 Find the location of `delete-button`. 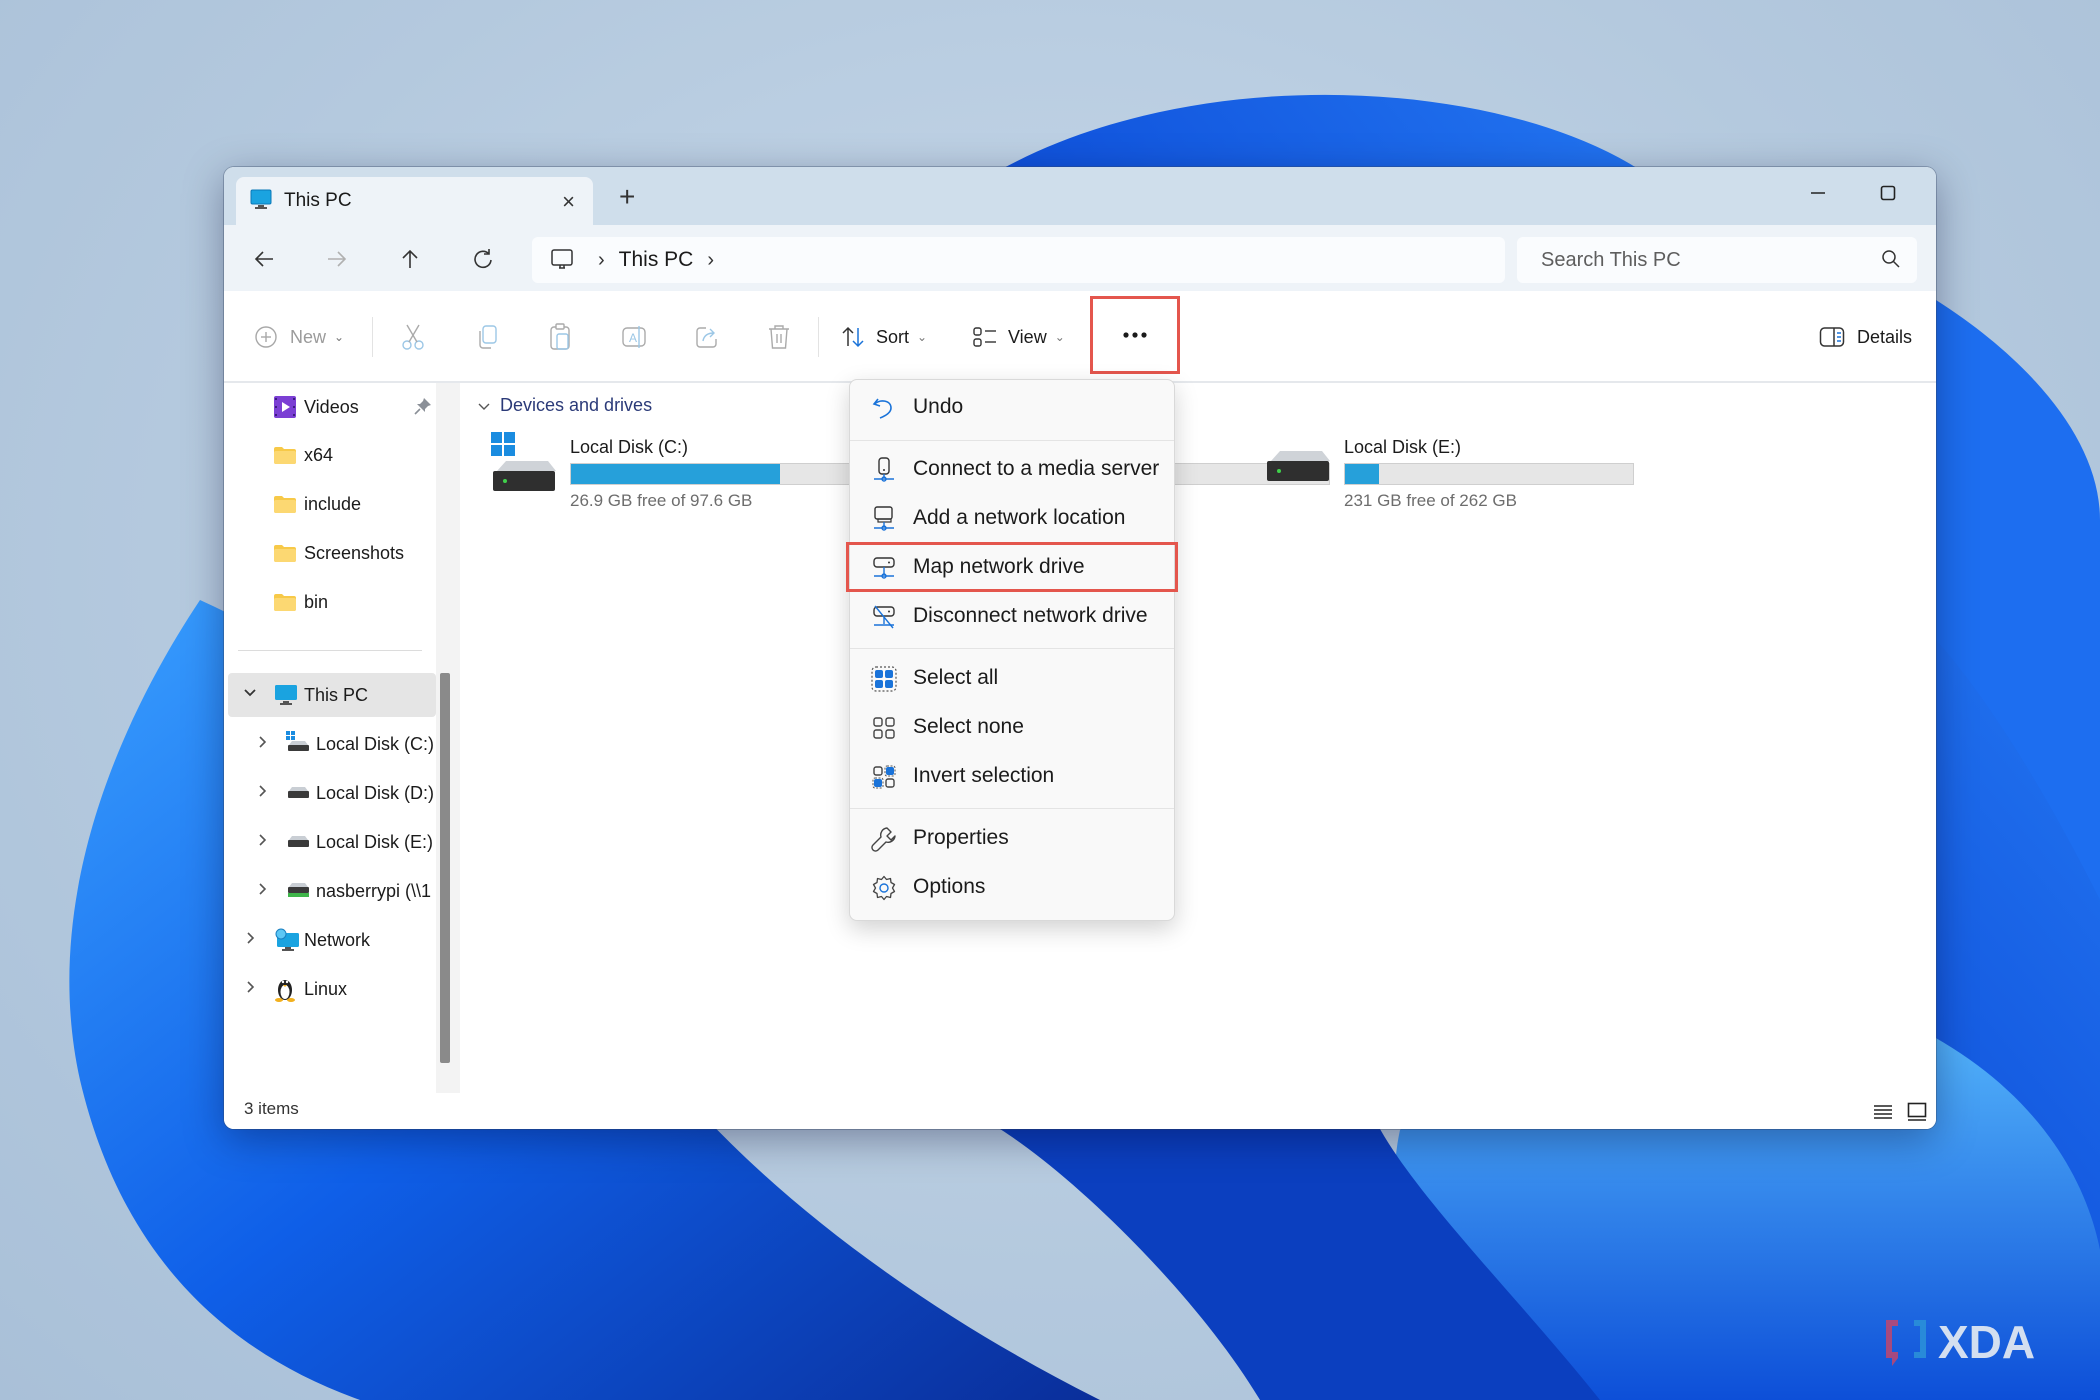

delete-button is located at coordinates (779, 337).